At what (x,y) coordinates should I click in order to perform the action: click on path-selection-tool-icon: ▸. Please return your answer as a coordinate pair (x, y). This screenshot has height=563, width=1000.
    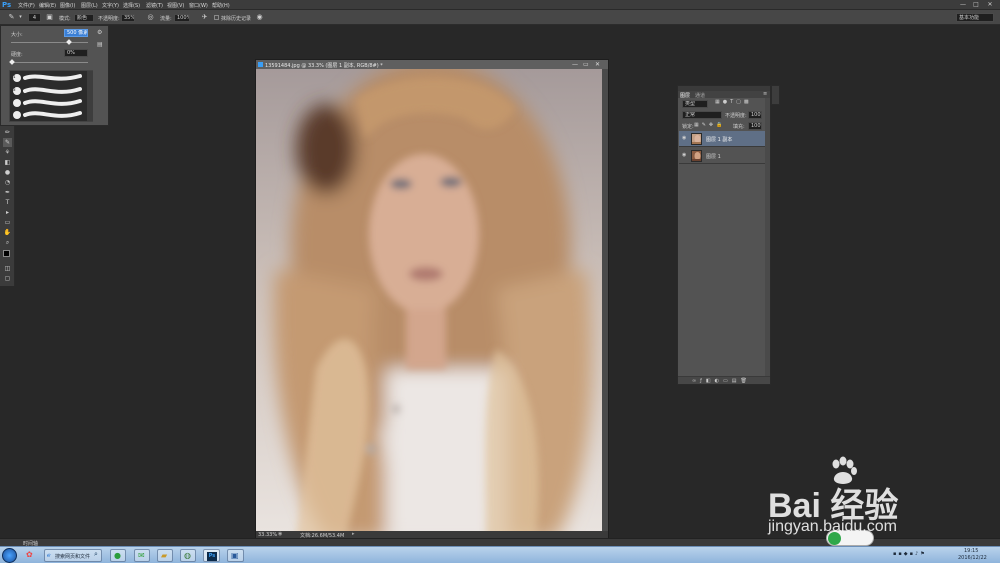
    Looking at the image, I should click on (7, 212).